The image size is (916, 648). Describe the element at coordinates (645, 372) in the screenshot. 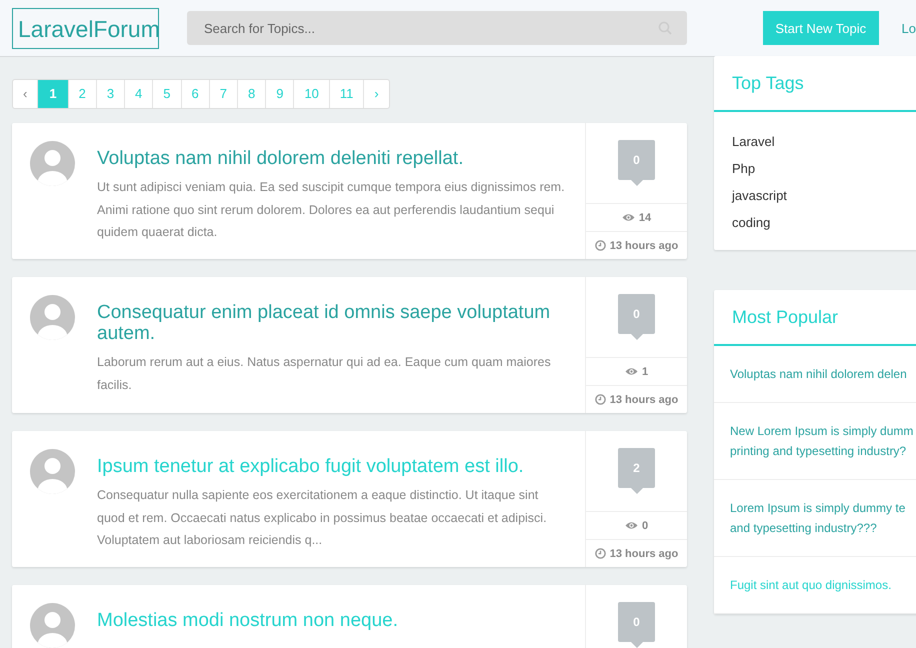

I see `view-count: 1` at that location.